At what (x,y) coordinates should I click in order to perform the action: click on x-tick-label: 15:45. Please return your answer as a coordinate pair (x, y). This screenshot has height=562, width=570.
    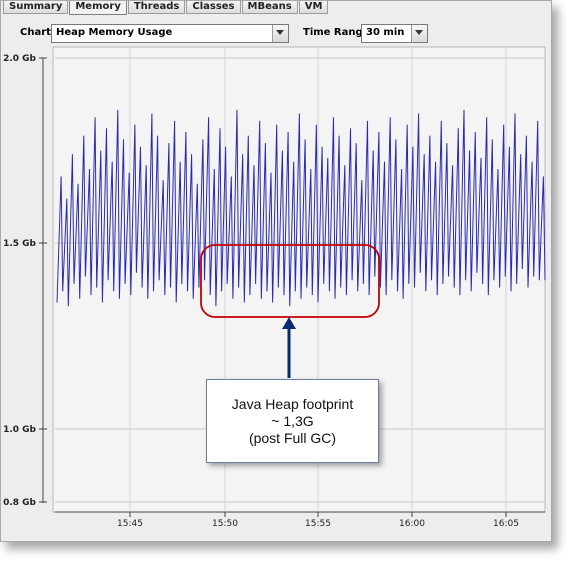
    Looking at the image, I should click on (130, 524).